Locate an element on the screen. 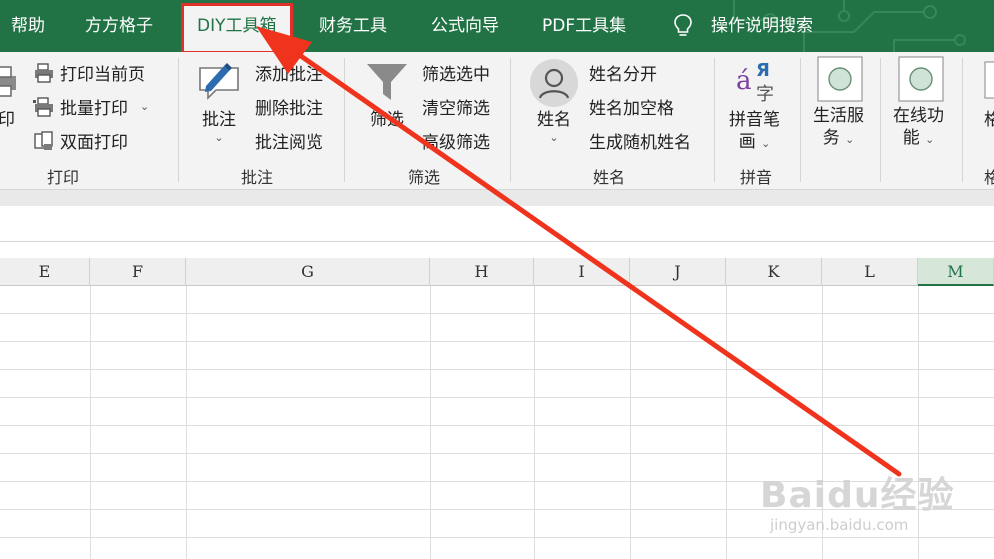 This screenshot has width=994, height=559. life-services-button: 生活服 务 ⌄ is located at coordinates (838, 128).